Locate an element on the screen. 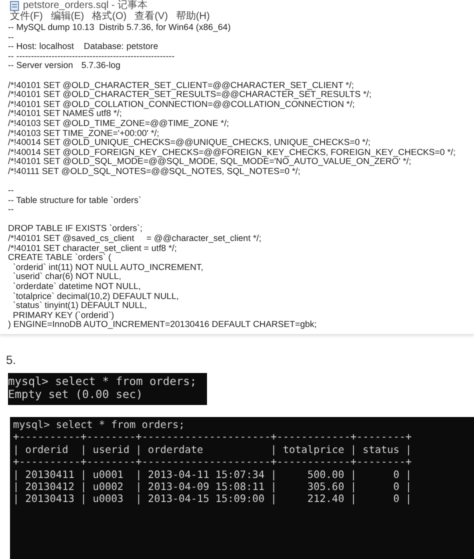 The width and height of the screenshot is (474, 559). code-line: /*!40101 SET @OLD_SQL_MODE=@@SQL_MODE, SQL_MODE='NO_AUTO_VALUE_ON_ZERO' */; is located at coordinates (210, 162).